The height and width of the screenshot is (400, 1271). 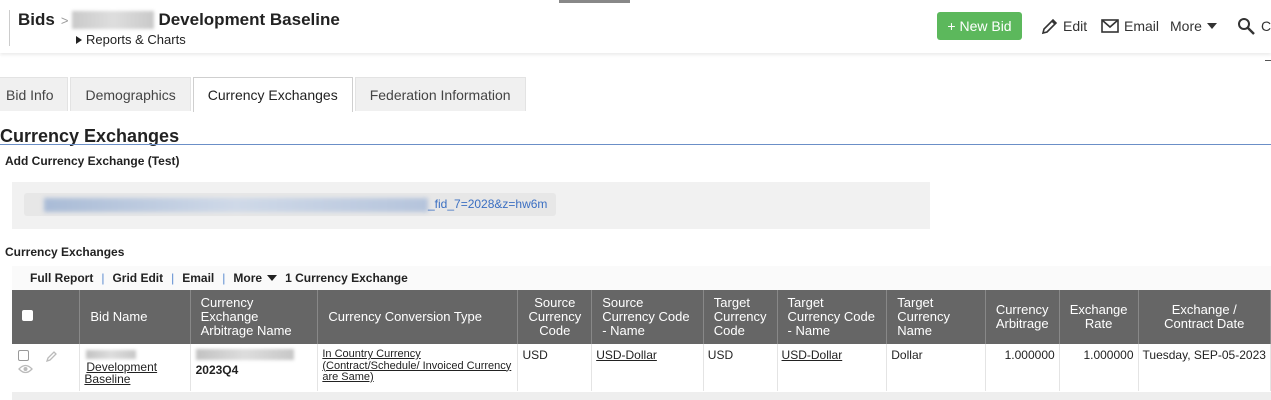 What do you see at coordinates (247, 278) in the screenshot?
I see `report-more-link: More` at bounding box center [247, 278].